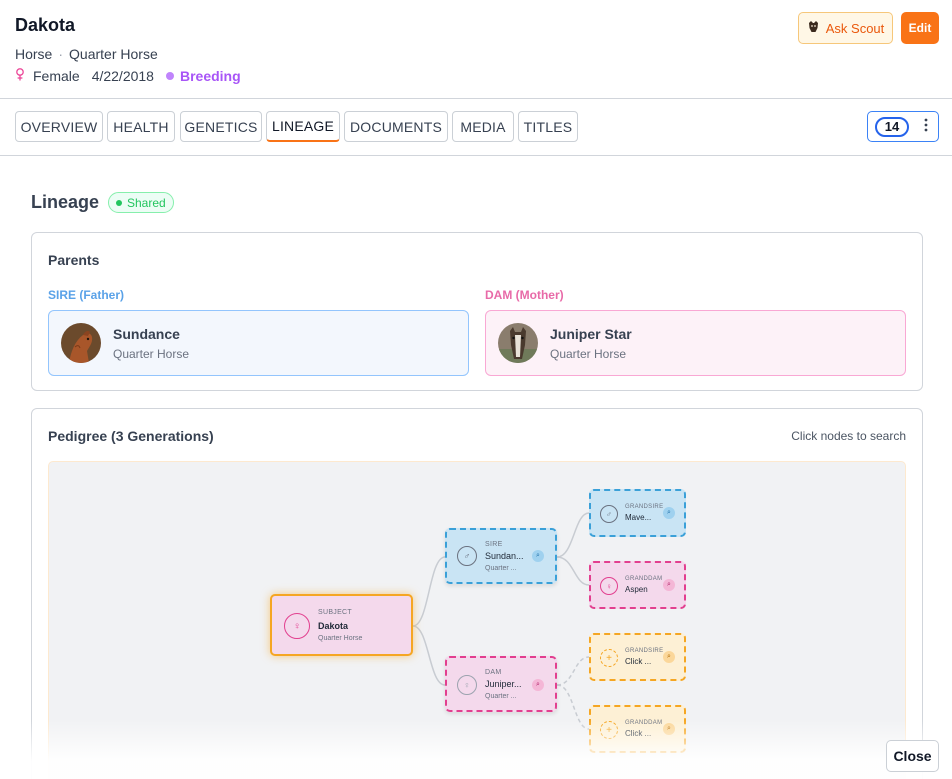  I want to click on node-breed: Quarter Horse, so click(340, 638).